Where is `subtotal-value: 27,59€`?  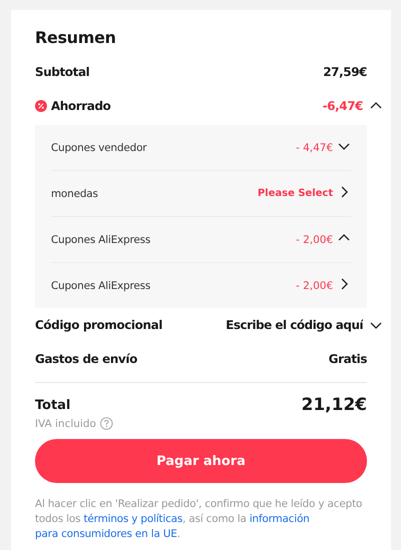
subtotal-value: 27,59€ is located at coordinates (345, 72).